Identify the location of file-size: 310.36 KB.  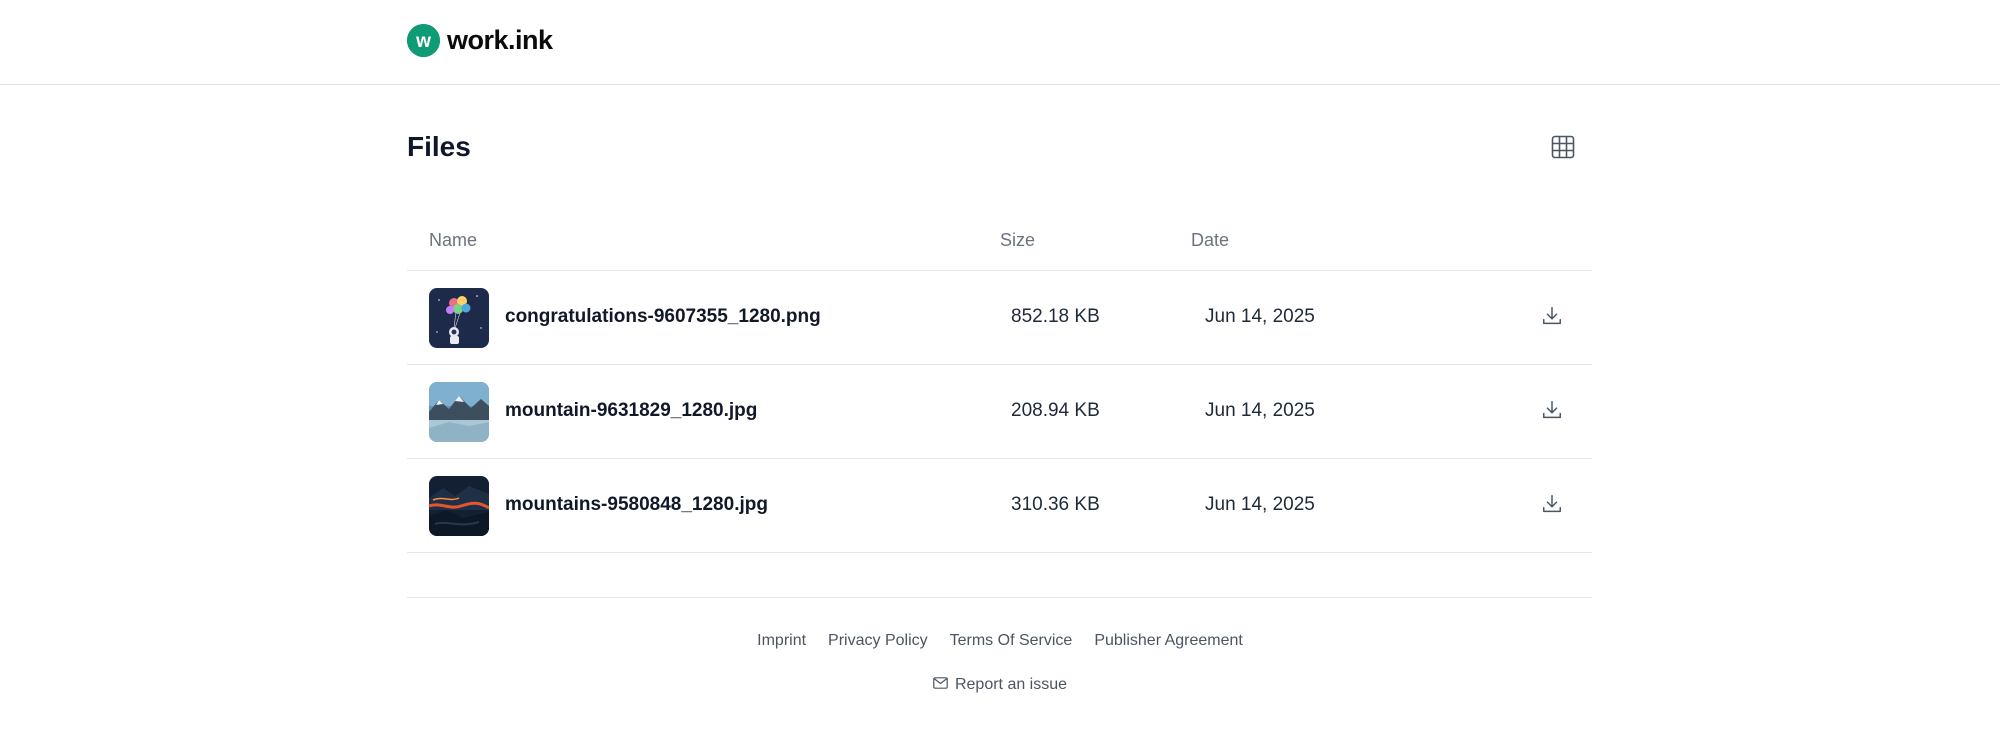
(1055, 504).